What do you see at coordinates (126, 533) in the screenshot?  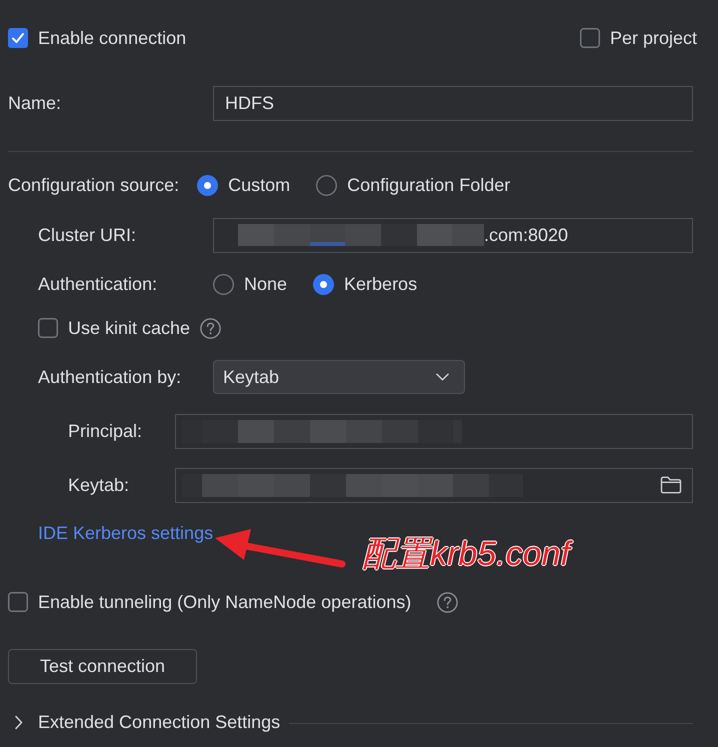 I see `kerberos-settings-link: IDE Kerberos settings` at bounding box center [126, 533].